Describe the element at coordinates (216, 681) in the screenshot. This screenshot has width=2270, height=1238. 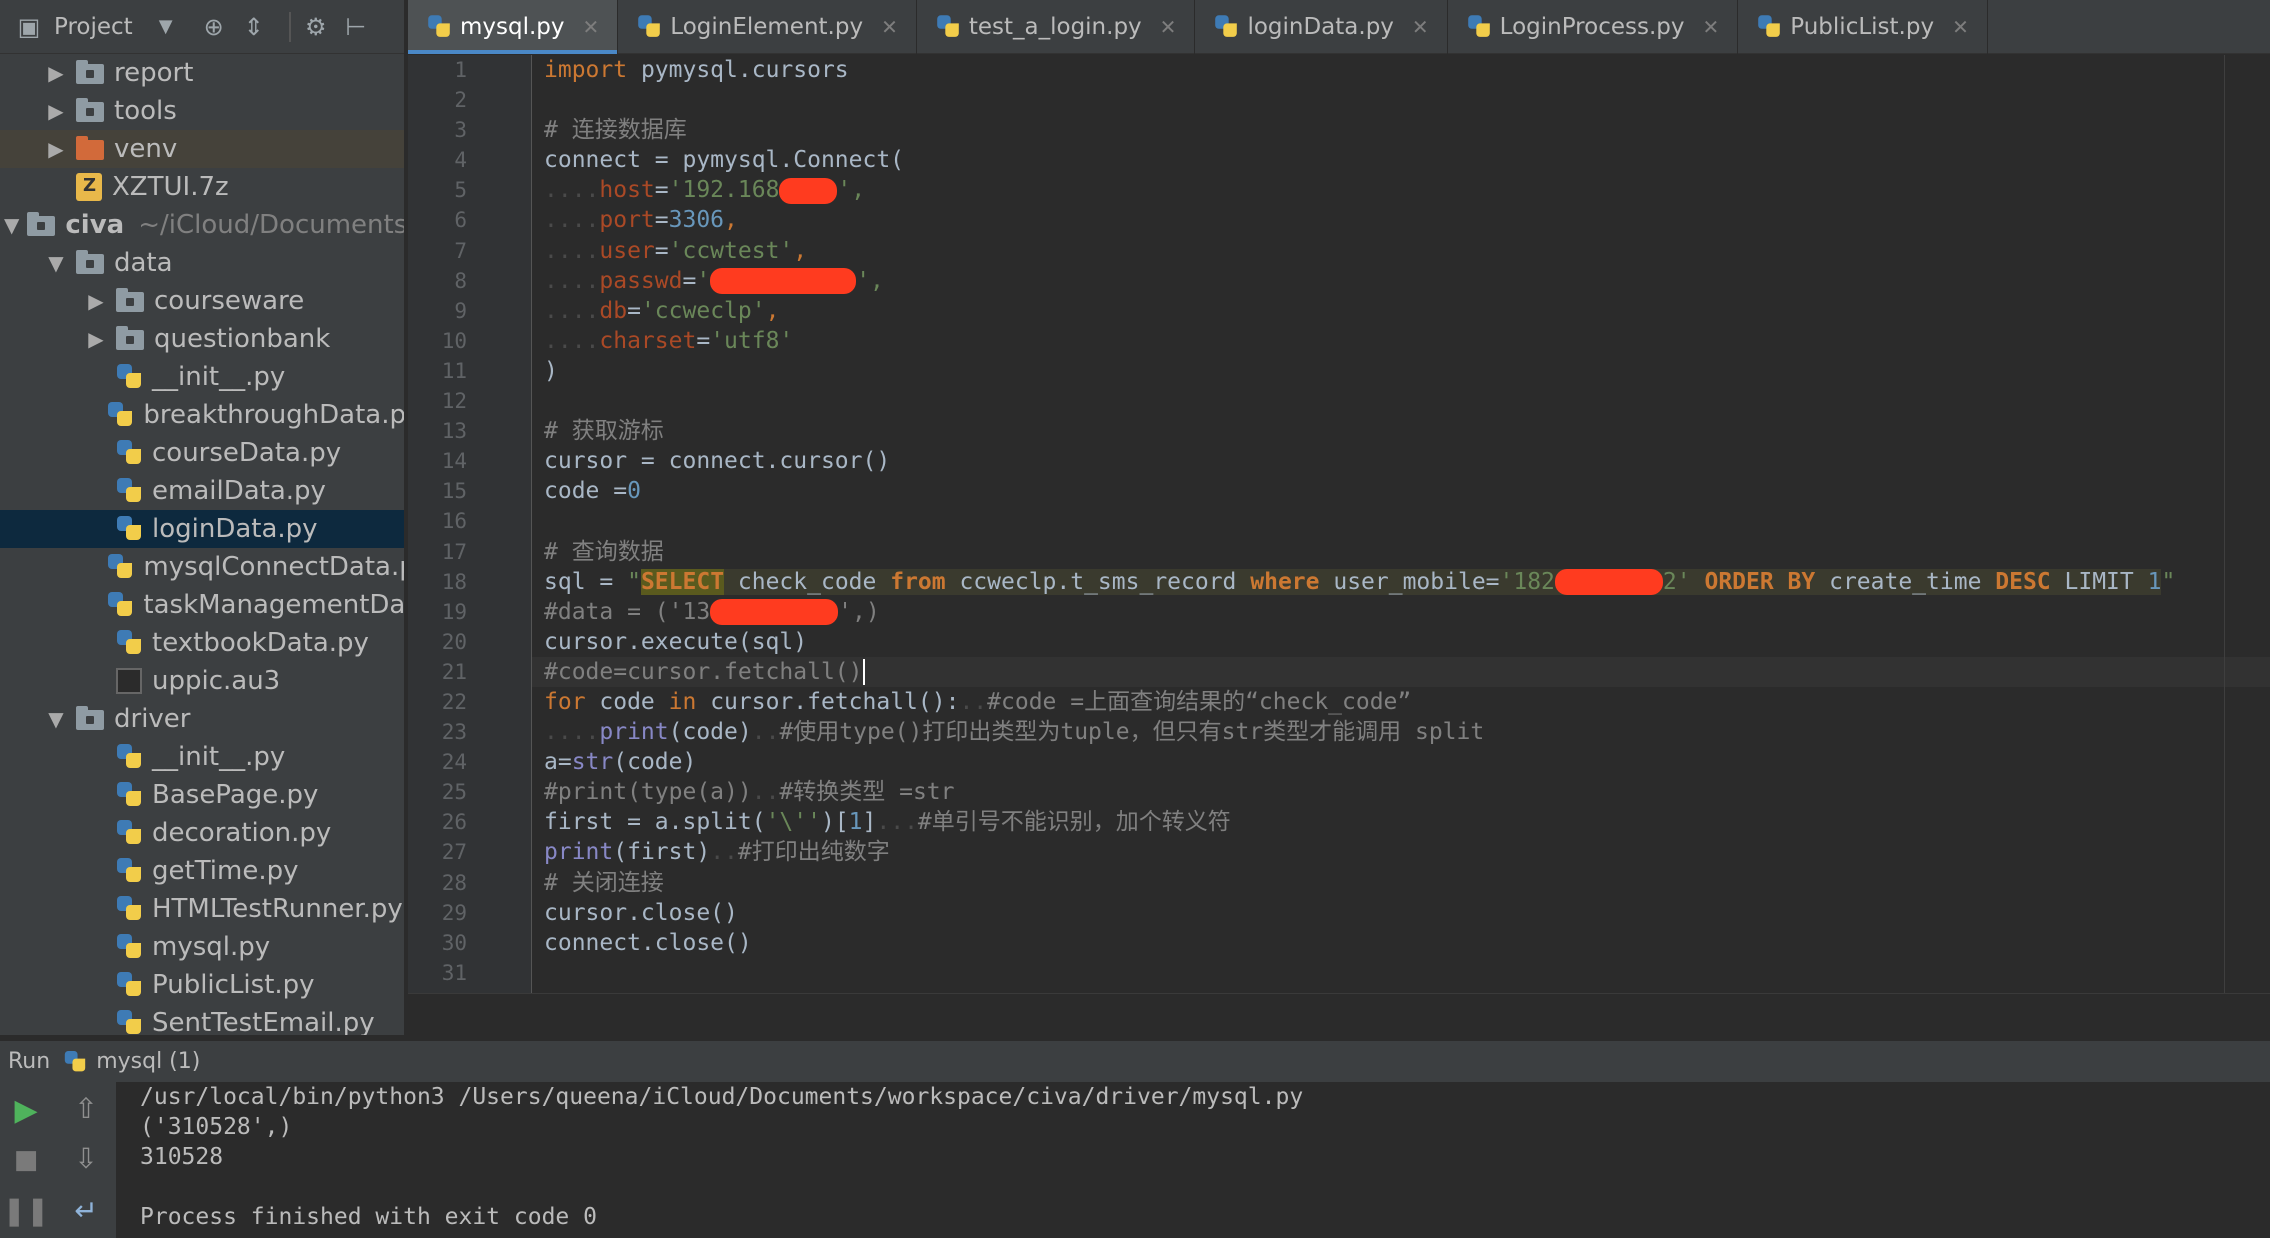
I see `tree-item-label: uppic.au3` at that location.